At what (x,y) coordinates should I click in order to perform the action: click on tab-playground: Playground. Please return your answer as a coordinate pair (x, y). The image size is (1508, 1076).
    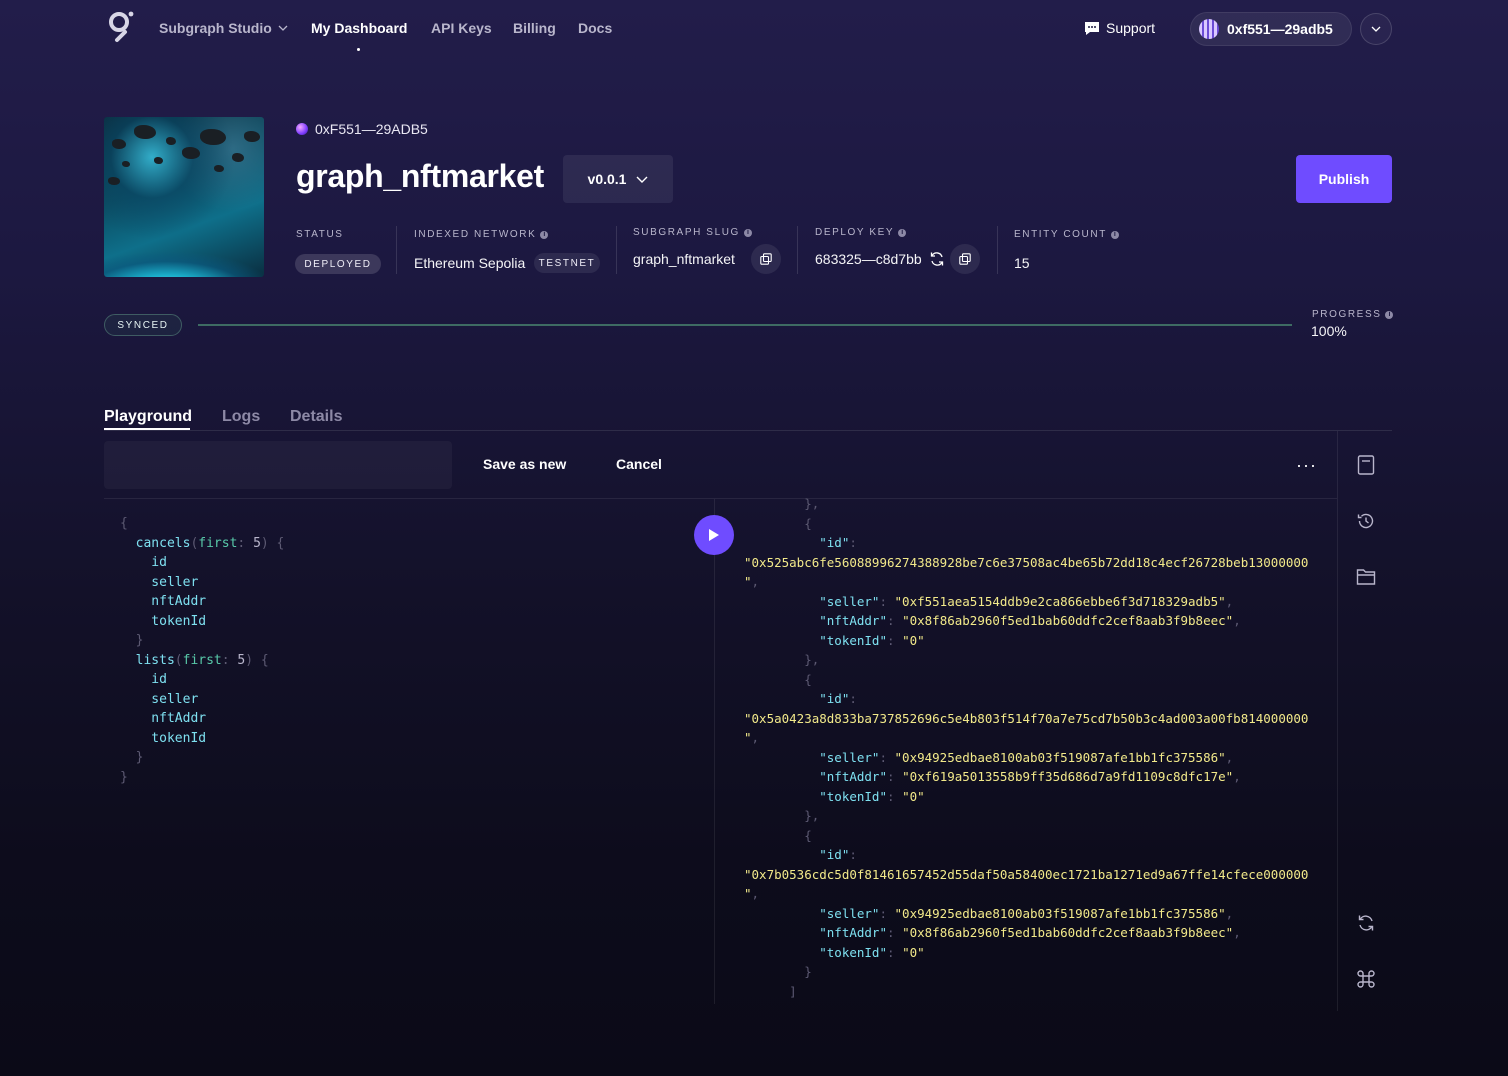
    Looking at the image, I should click on (148, 417).